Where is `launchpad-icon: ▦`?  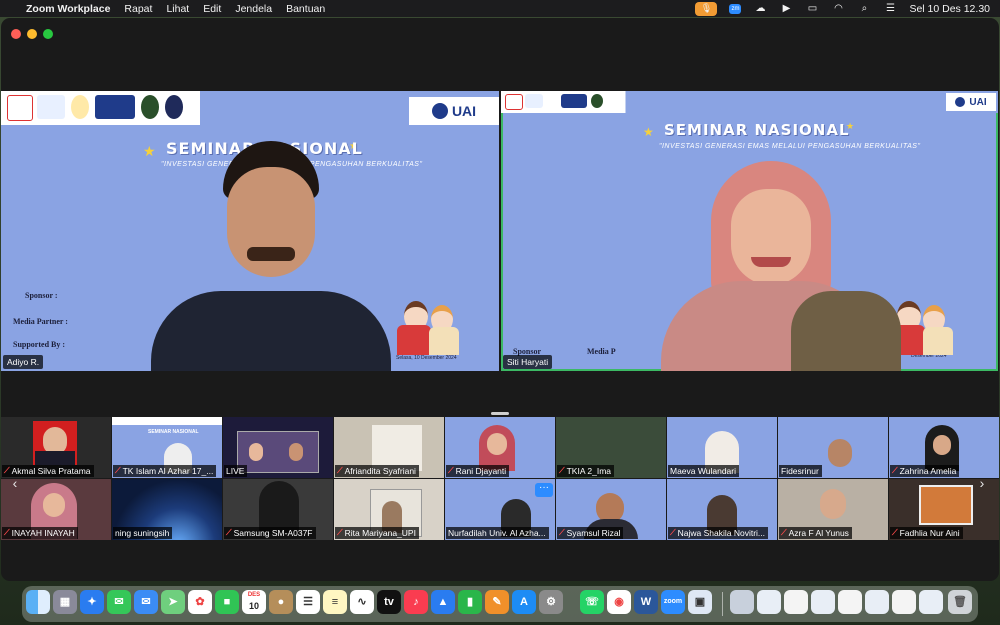 launchpad-icon: ▦ is located at coordinates (65, 602).